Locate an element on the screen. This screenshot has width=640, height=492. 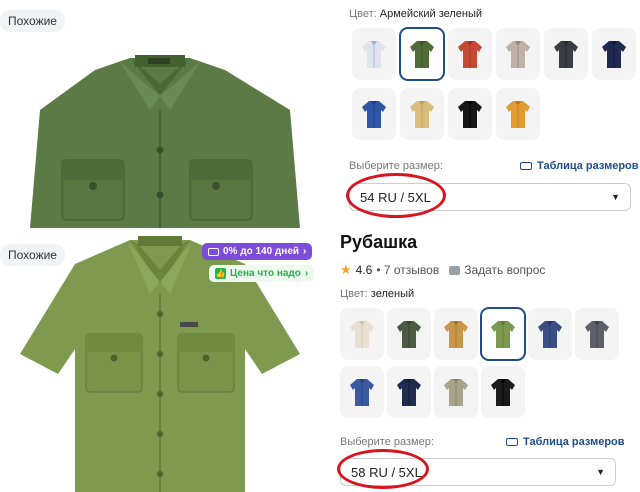
highlight-oval-top is located at coordinates (396, 195).